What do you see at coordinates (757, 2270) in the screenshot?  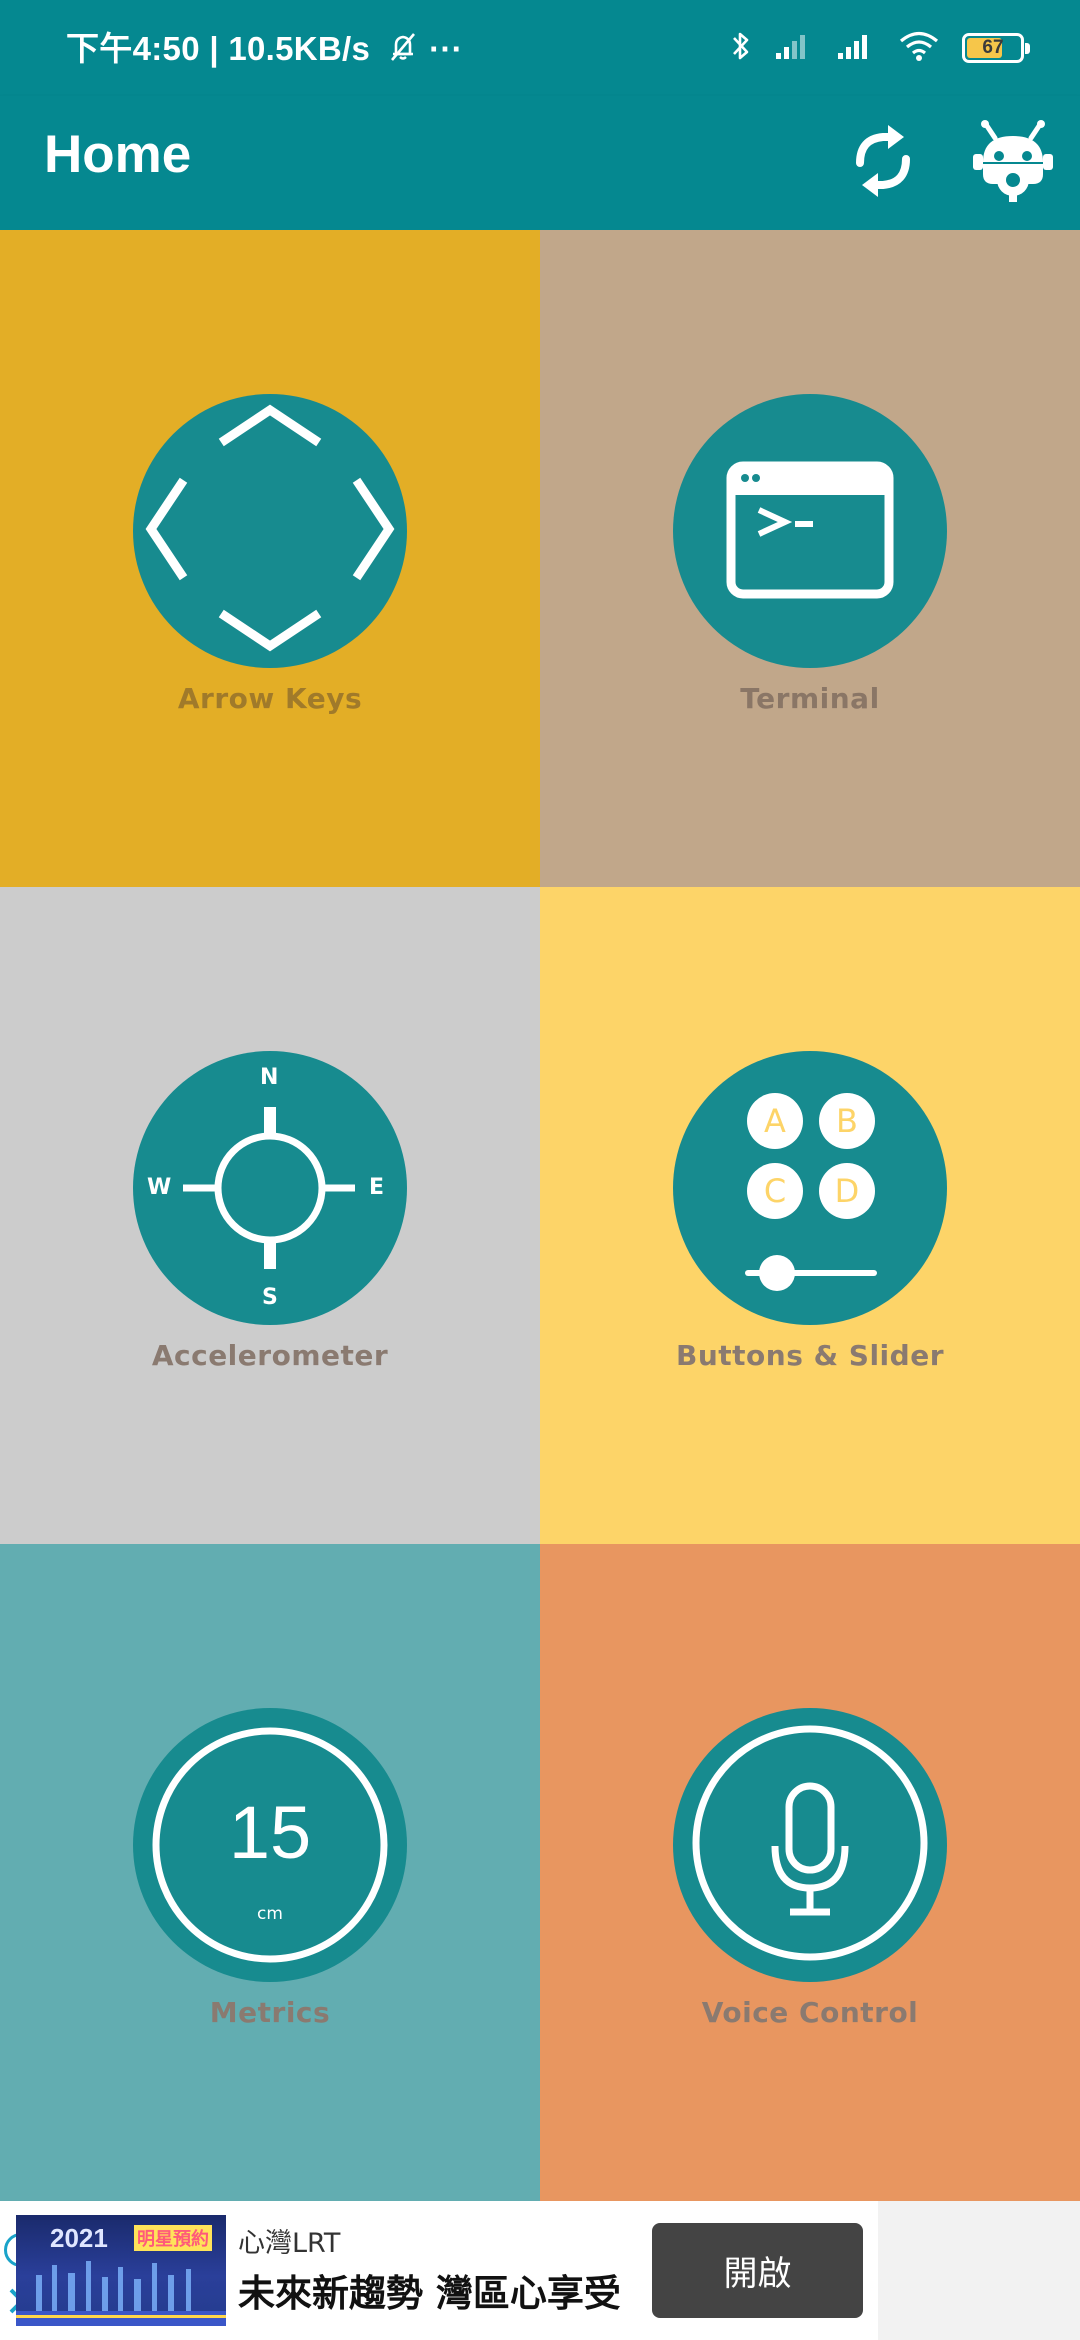 I see `ad-open-button: 開啟` at bounding box center [757, 2270].